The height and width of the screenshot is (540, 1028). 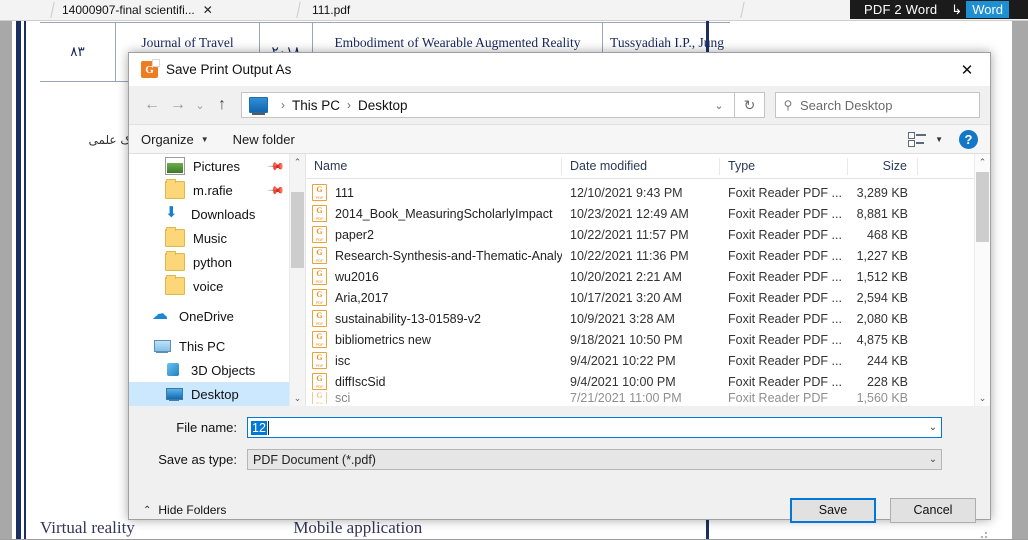 What do you see at coordinates (882, 297) in the screenshot?
I see `file-size-cell: 2,594 KB` at bounding box center [882, 297].